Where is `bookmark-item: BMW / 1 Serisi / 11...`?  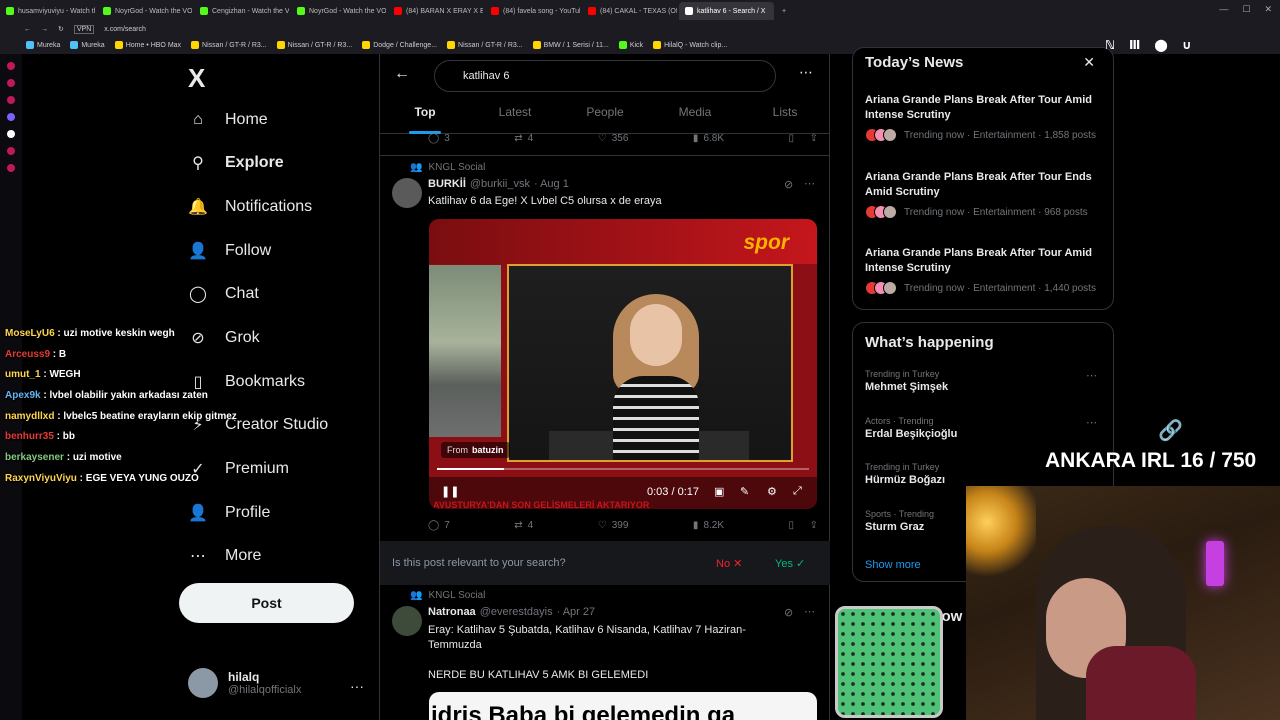
bookmark-item: BMW / 1 Serisi / 11... is located at coordinates (570, 45).